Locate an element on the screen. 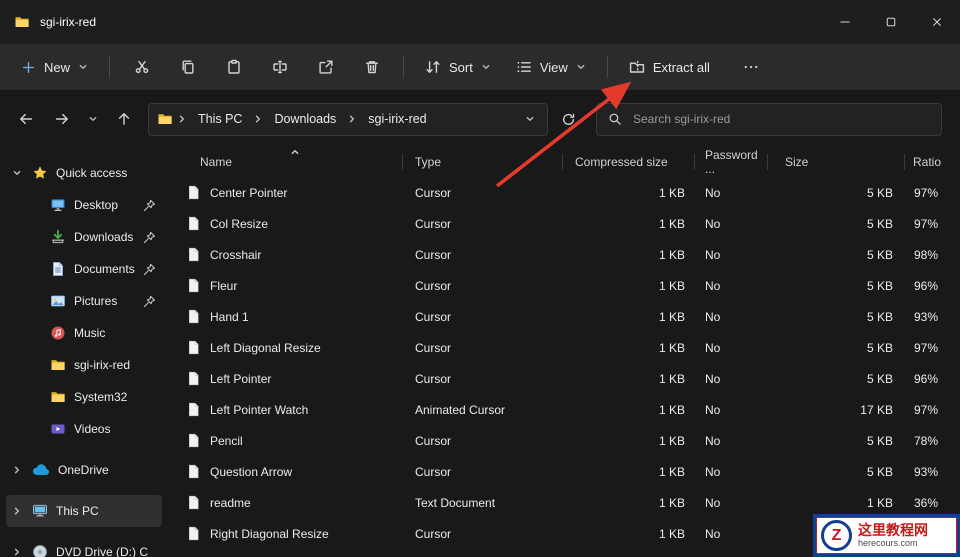 This screenshot has height=557, width=960. up-icon is located at coordinates (124, 119).